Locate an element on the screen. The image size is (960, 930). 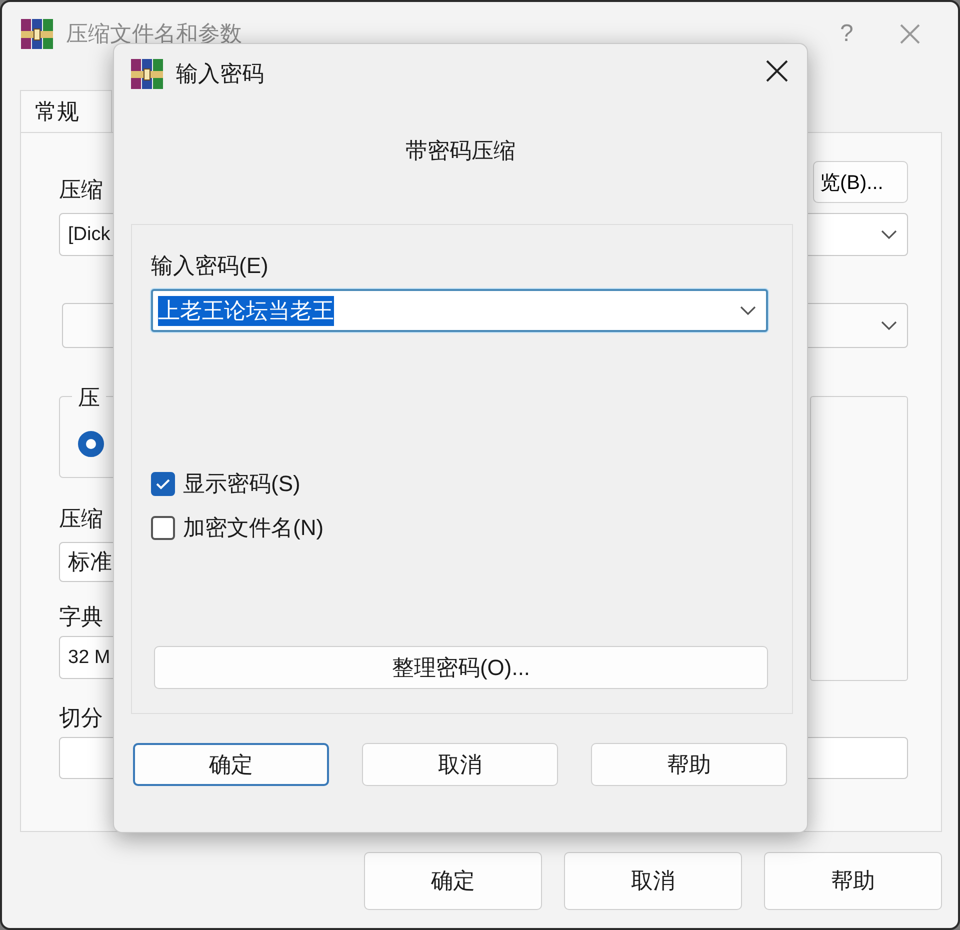
field-label: 字典 is located at coordinates (81, 617).